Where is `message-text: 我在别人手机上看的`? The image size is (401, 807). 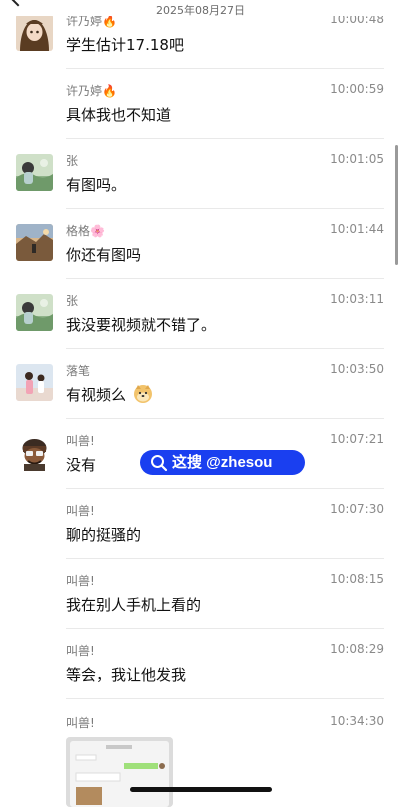
message-text: 我在别人手机上看的 is located at coordinates (134, 605).